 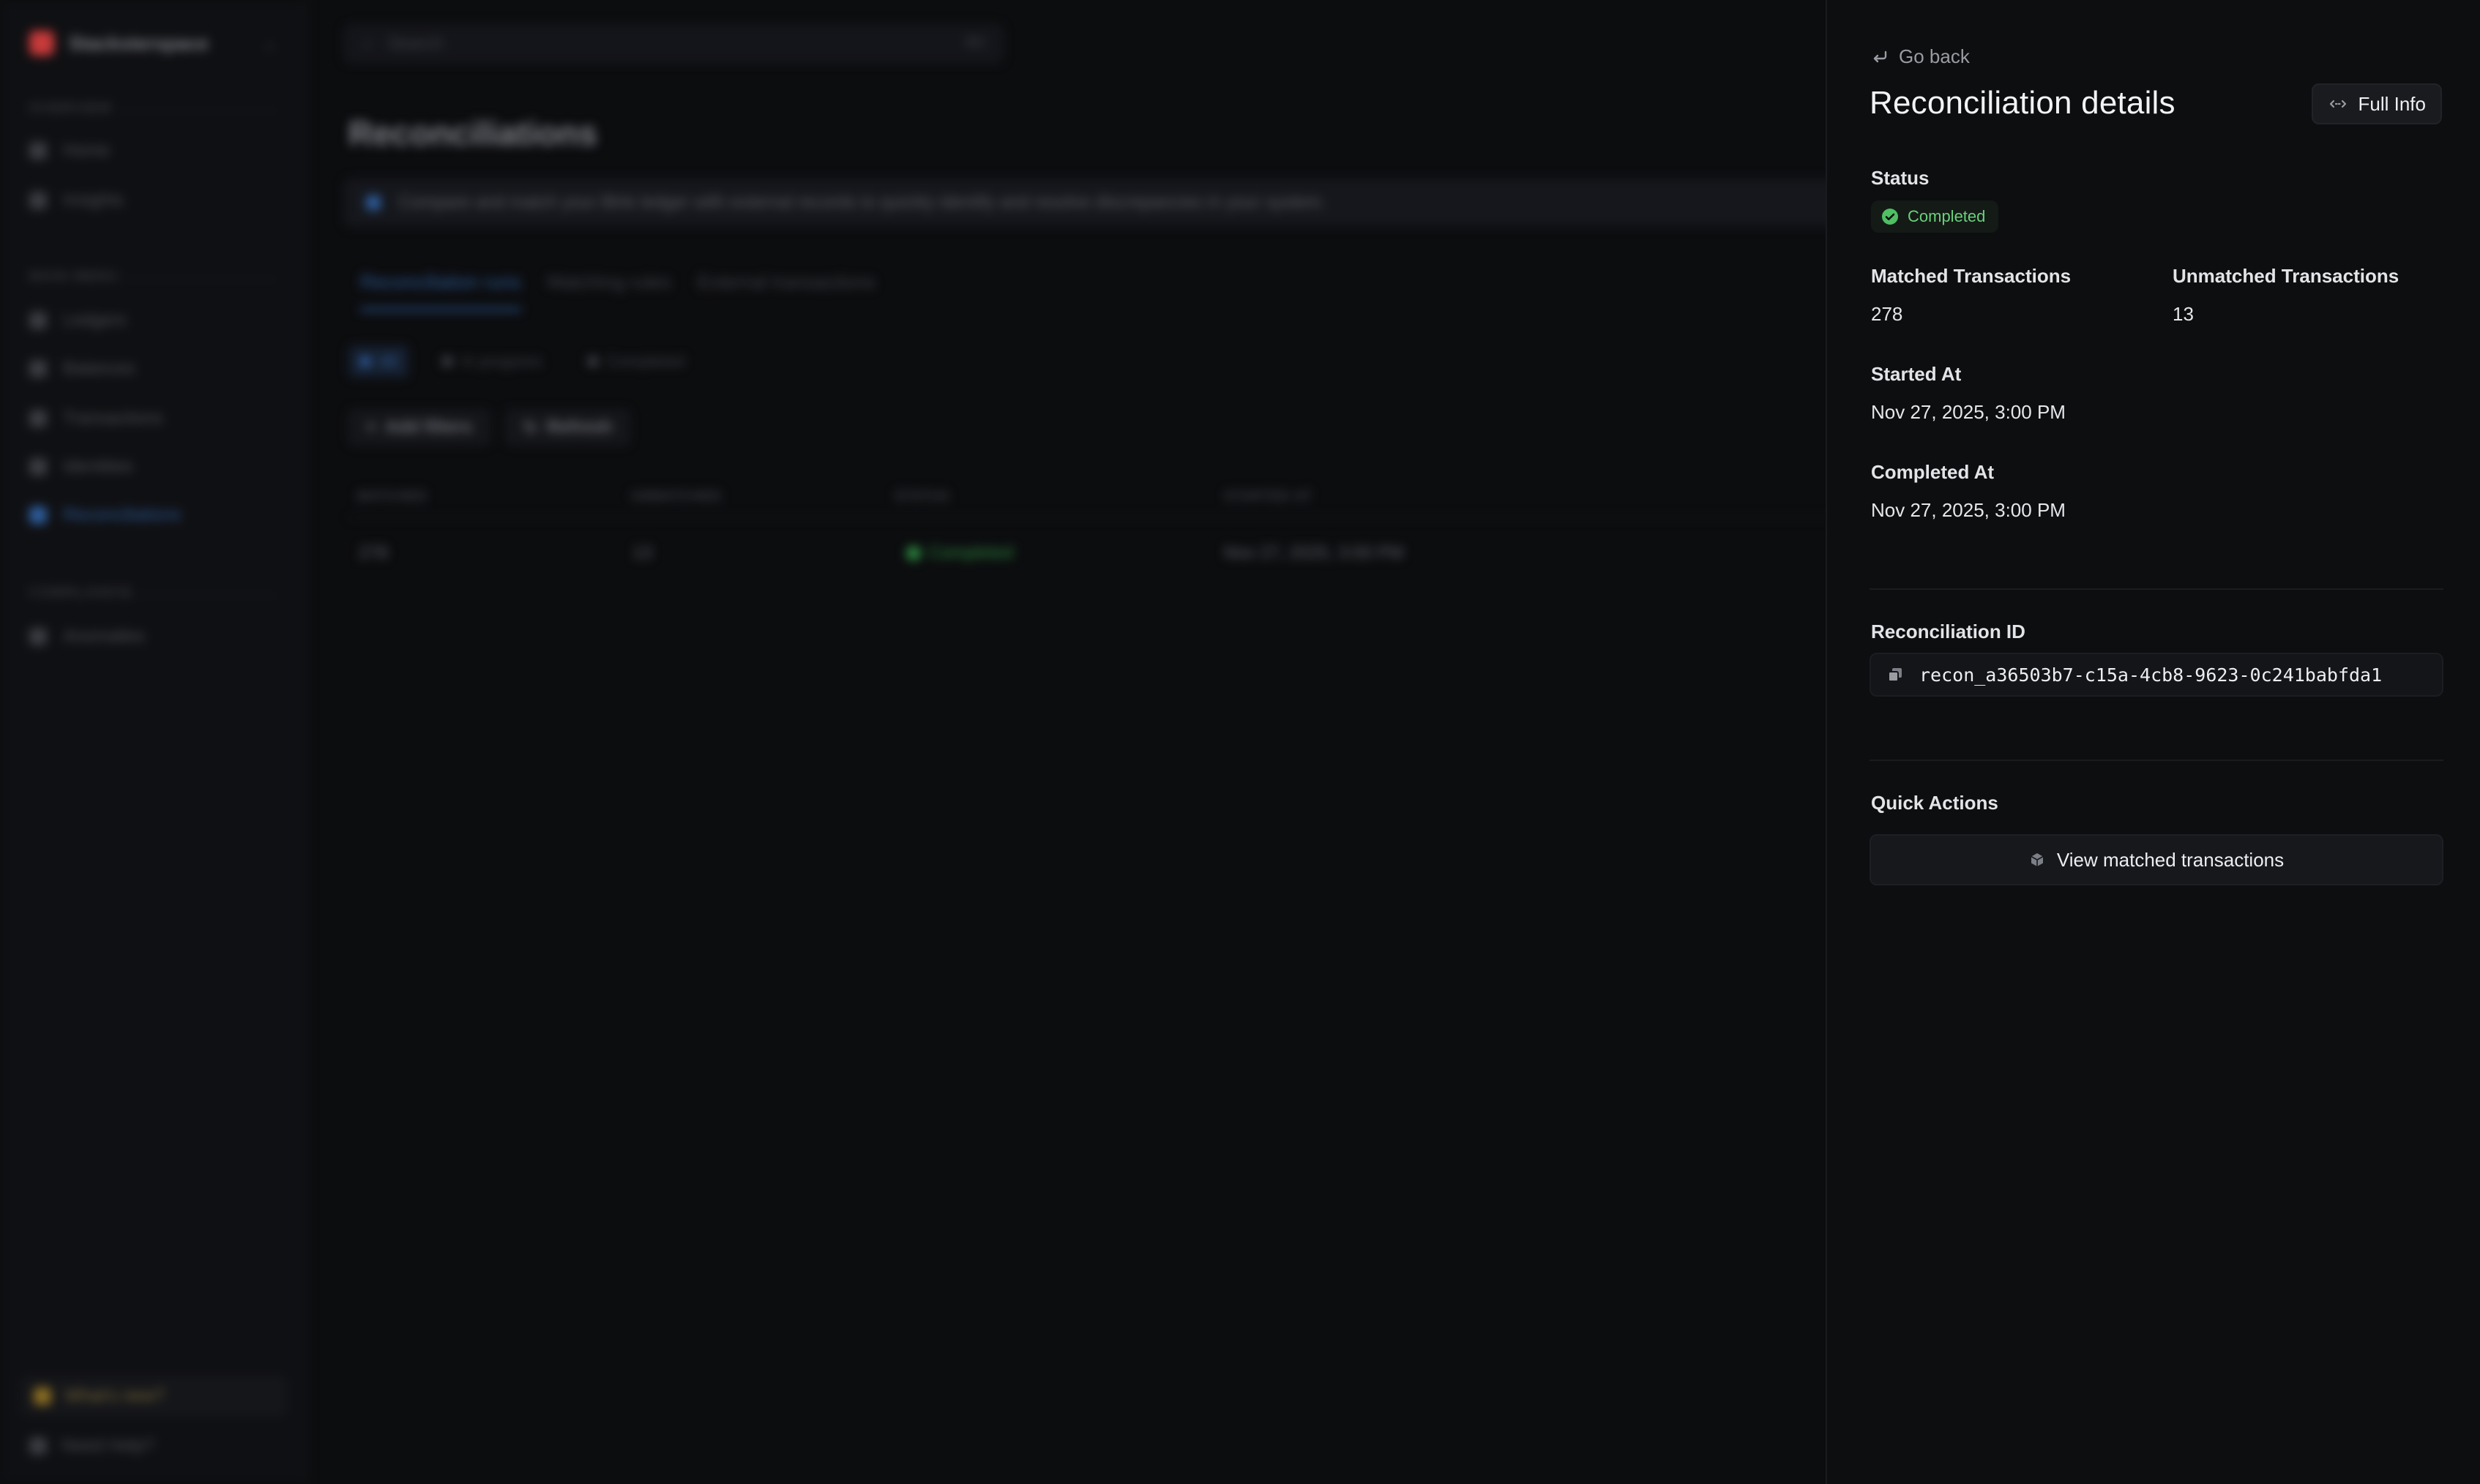 I want to click on go-back-button: Go back, so click(x=1921, y=56).